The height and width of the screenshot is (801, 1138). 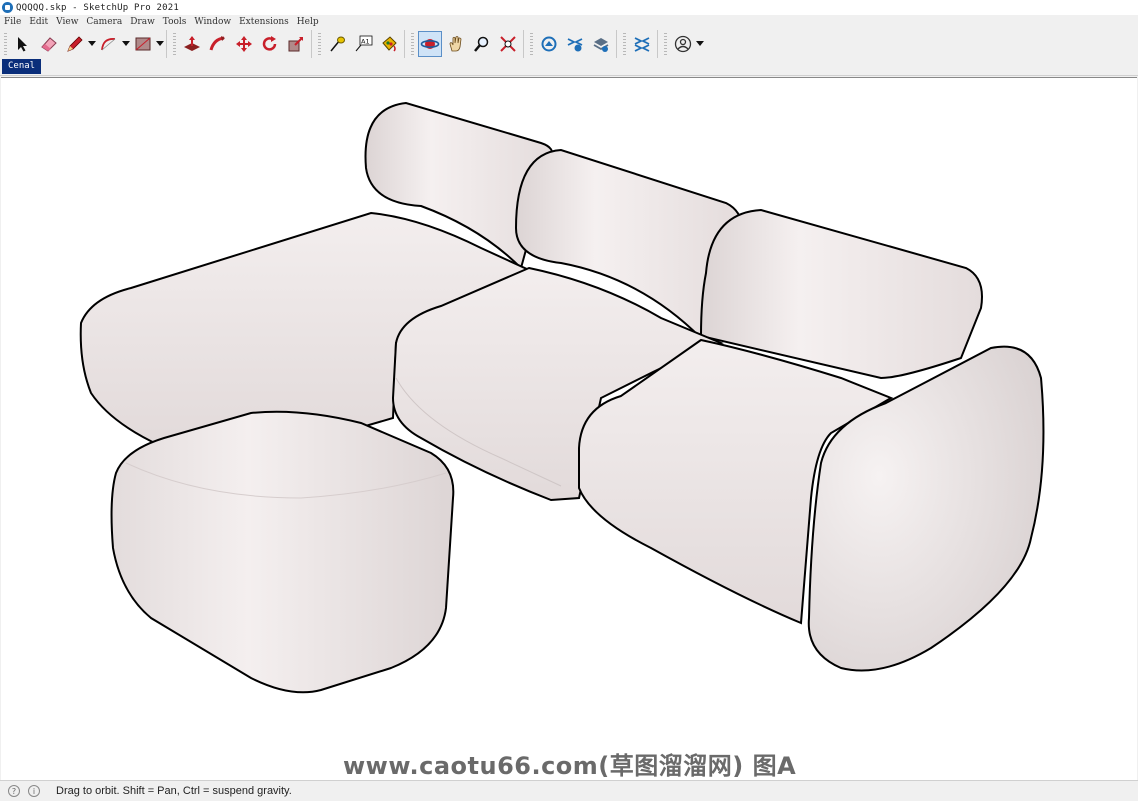 I want to click on scale-tool-button, so click(x=296, y=44).